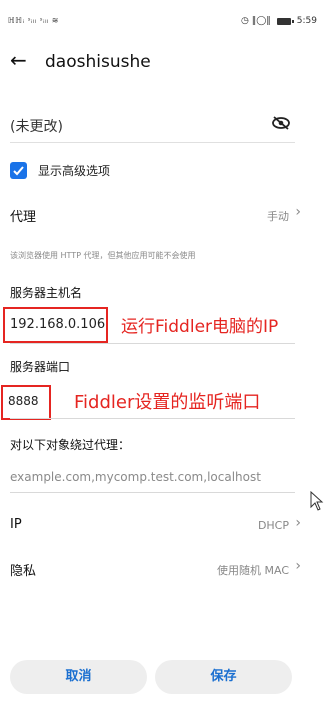 The width and height of the screenshot is (327, 704). I want to click on privacy-value: 使用随机 MAC, so click(253, 570).